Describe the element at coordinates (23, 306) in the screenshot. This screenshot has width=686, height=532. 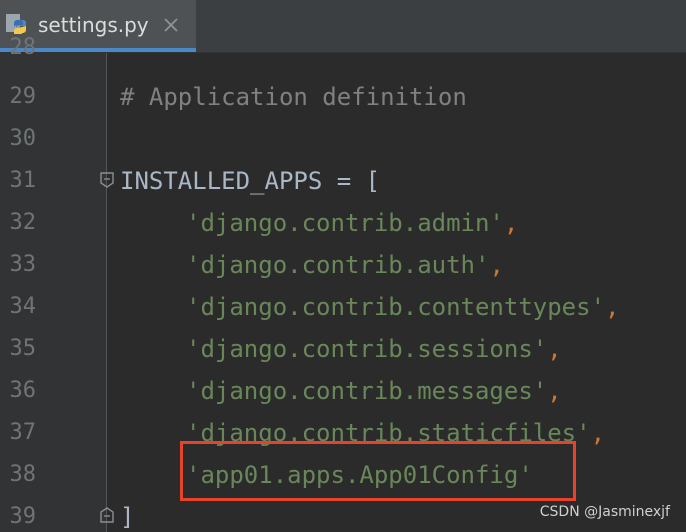
I see `line-number: 34` at that location.